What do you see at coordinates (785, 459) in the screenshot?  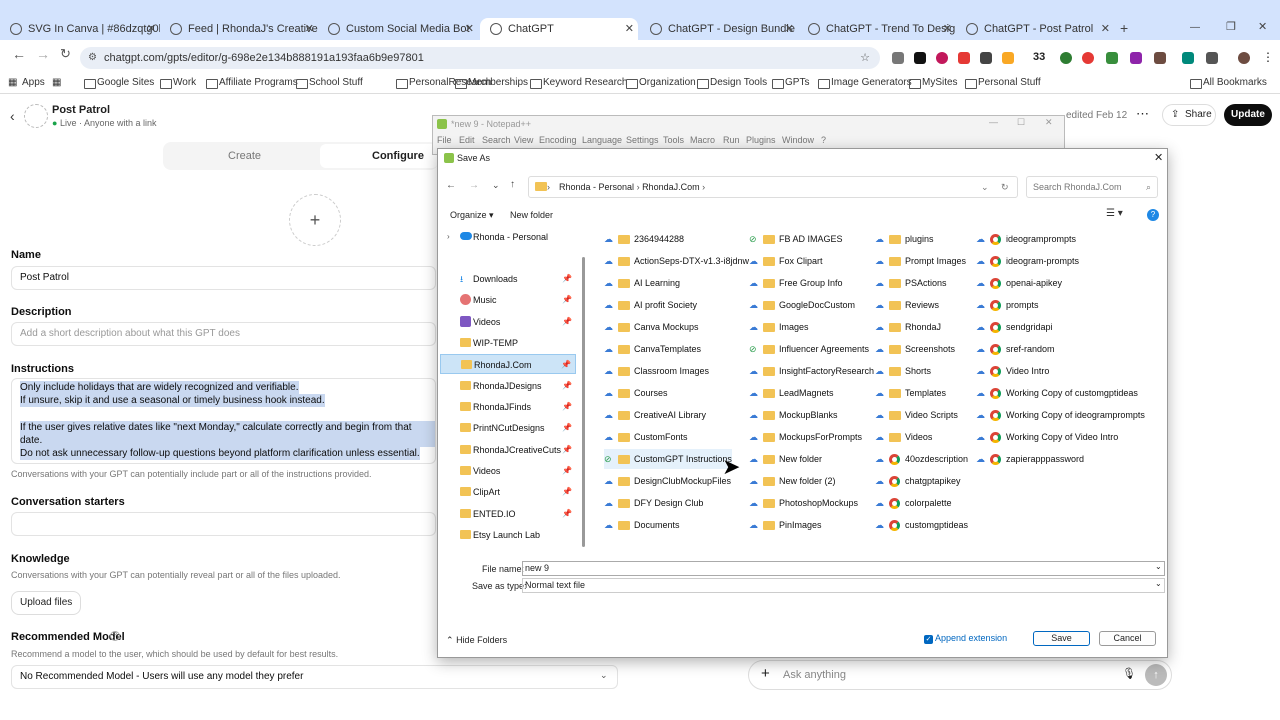 I see `file-item: ☁ New folder` at bounding box center [785, 459].